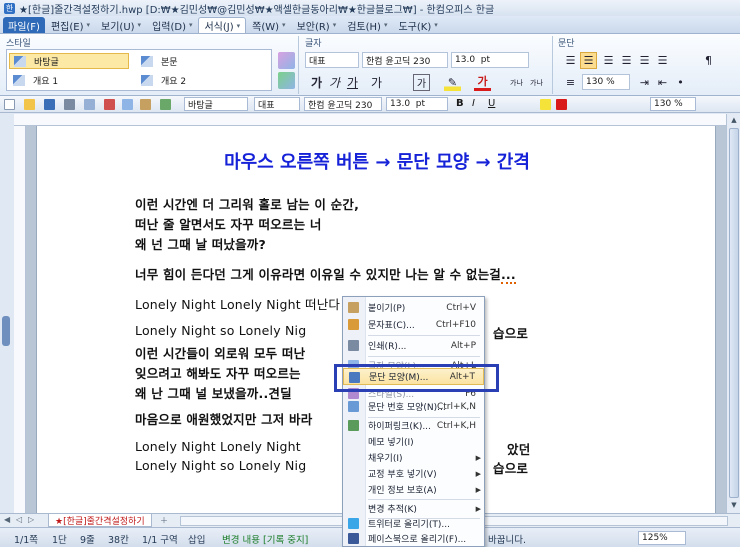 The image size is (740, 547). I want to click on ctx-symbols: 문자표(C)... Ctrl+F10, so click(413, 324).